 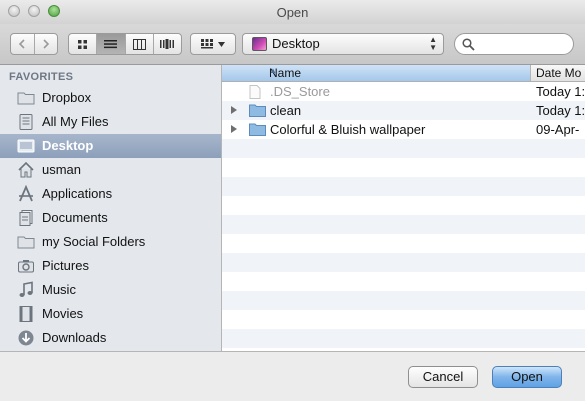 I want to click on all-files-icon, so click(x=26, y=122).